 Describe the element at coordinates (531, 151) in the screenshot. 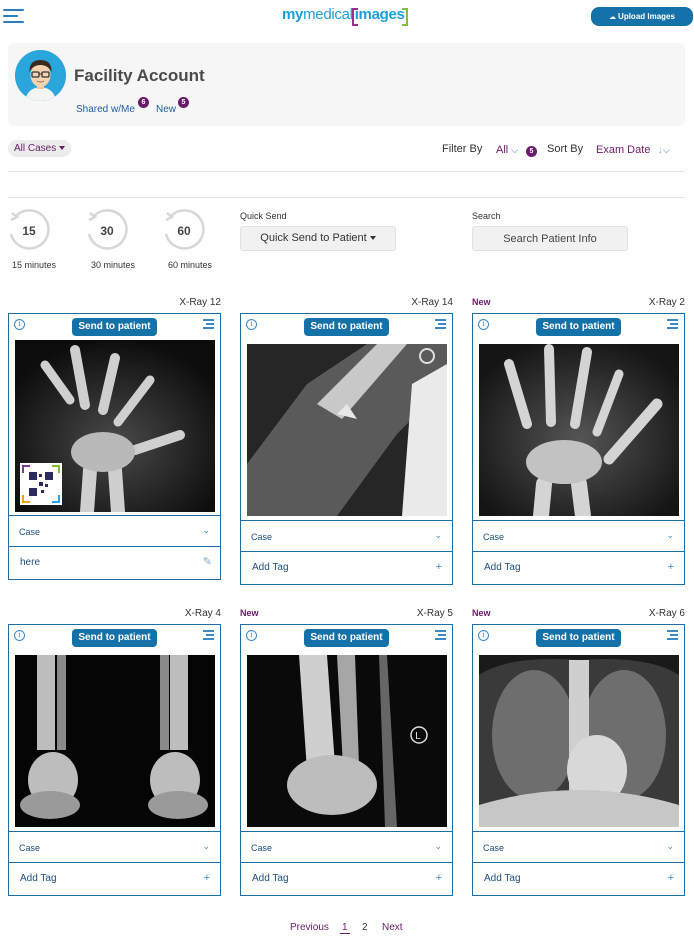

I see `filter-count-badge: 5` at that location.